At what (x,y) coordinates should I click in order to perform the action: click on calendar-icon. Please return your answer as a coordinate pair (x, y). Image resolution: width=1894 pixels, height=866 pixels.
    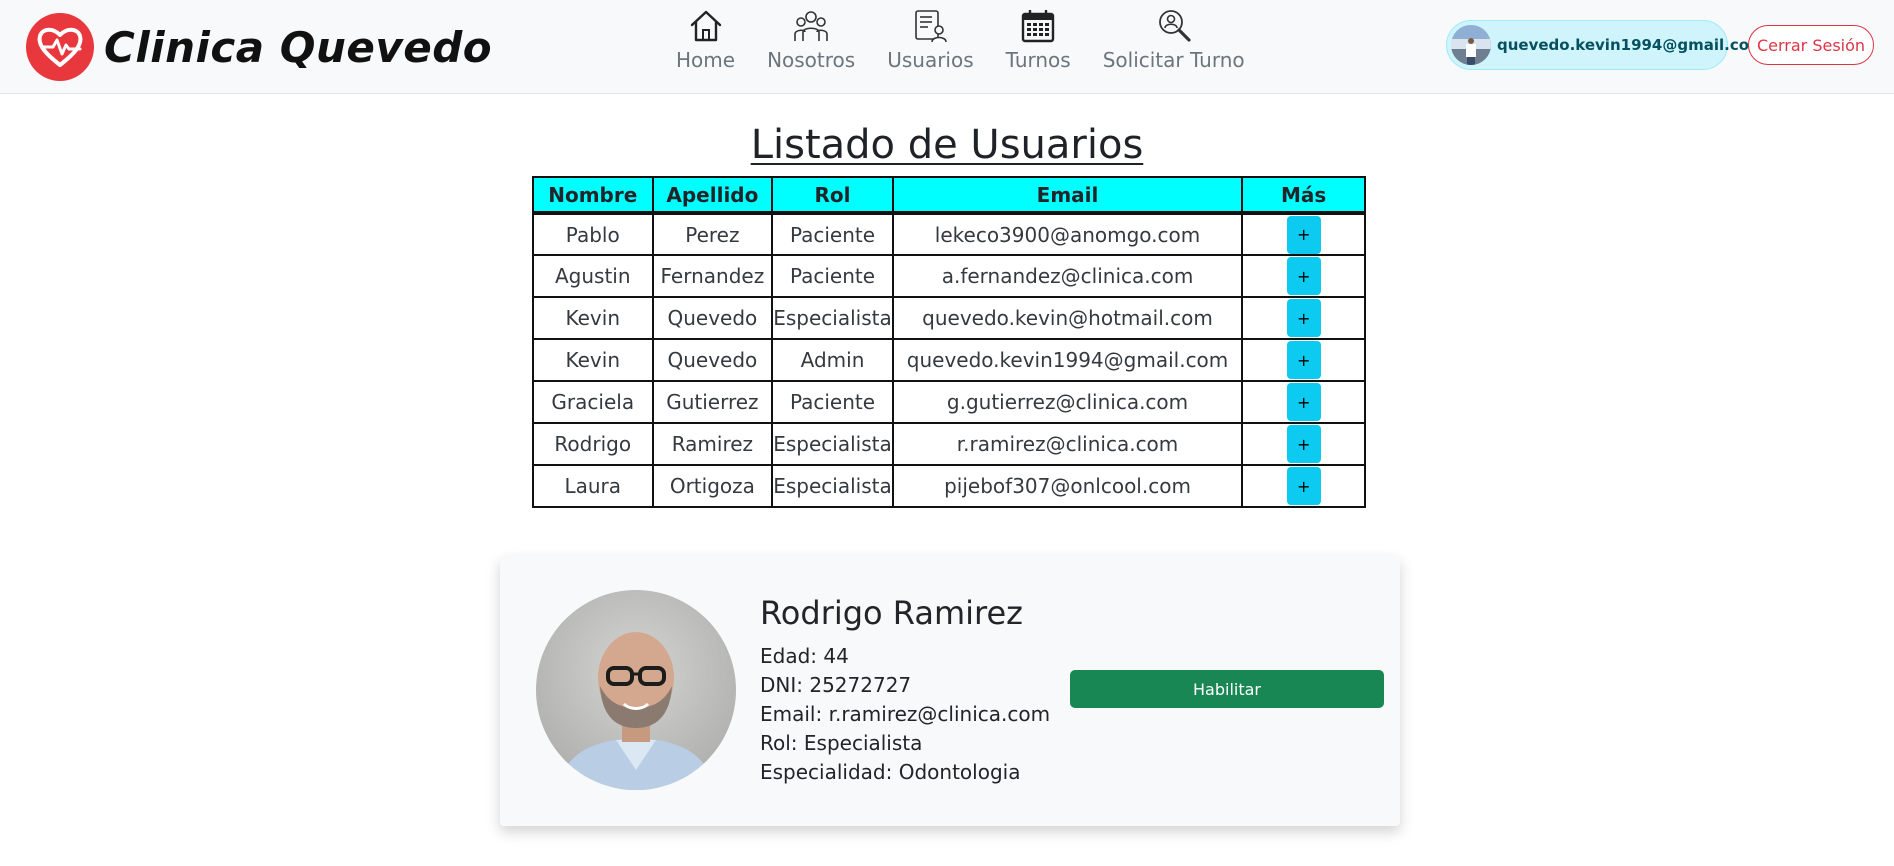
    Looking at the image, I should click on (1038, 26).